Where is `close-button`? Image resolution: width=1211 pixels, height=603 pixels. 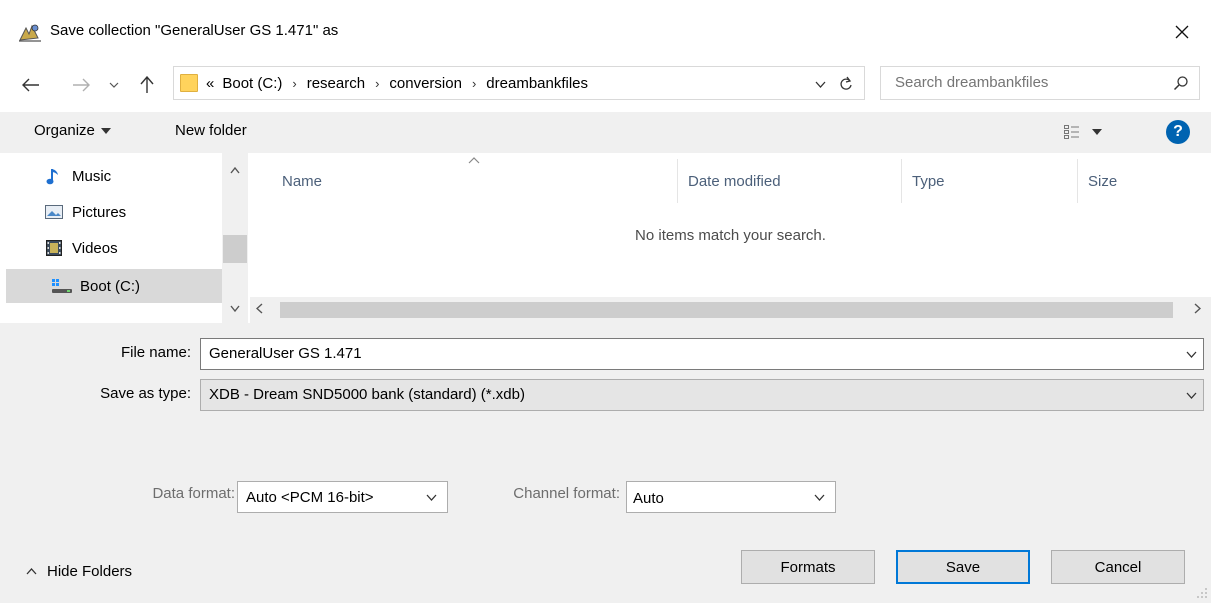
close-button is located at coordinates (1182, 32).